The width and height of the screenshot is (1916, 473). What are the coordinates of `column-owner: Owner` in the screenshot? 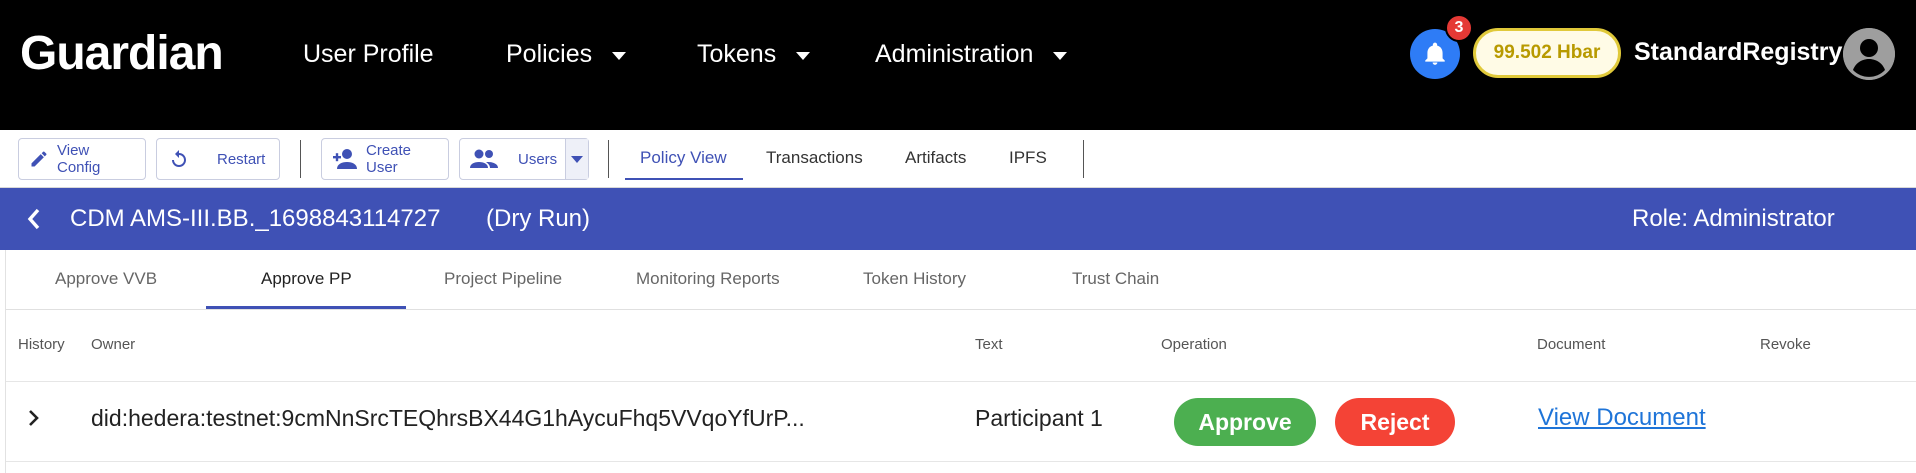 It's located at (113, 344).